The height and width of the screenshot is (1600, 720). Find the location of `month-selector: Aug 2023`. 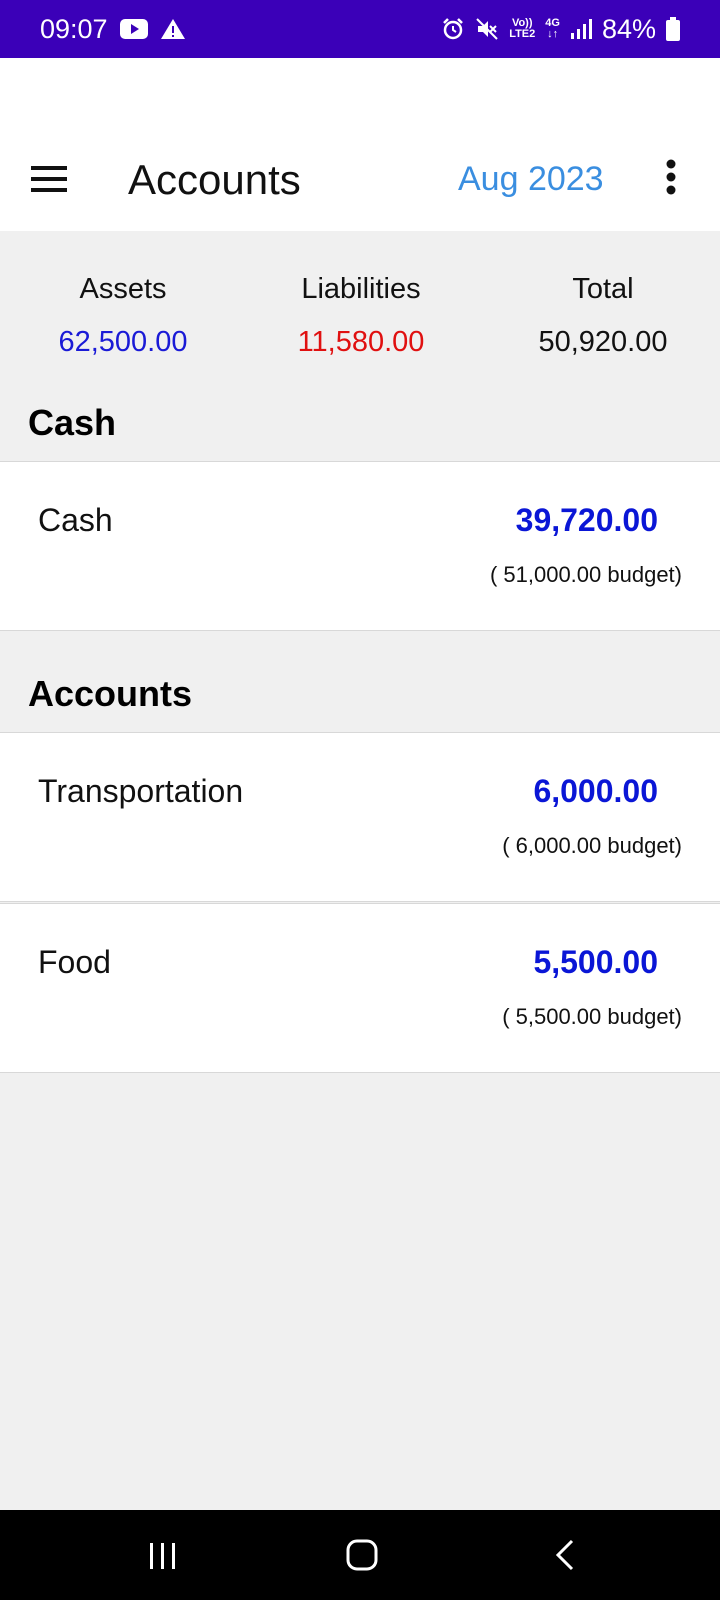

month-selector: Aug 2023 is located at coordinates (531, 179).